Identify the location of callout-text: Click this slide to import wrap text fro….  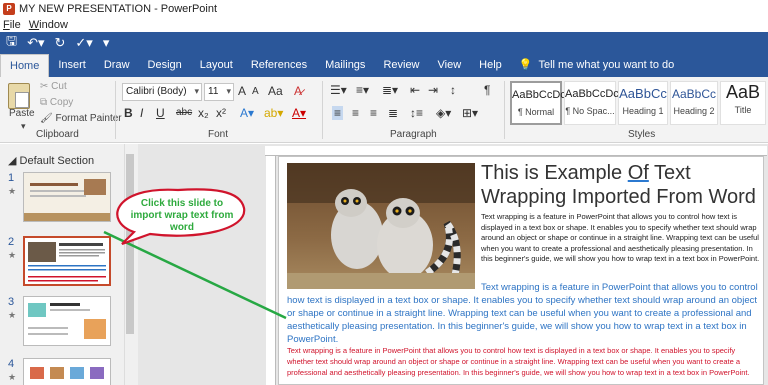
(182, 215).